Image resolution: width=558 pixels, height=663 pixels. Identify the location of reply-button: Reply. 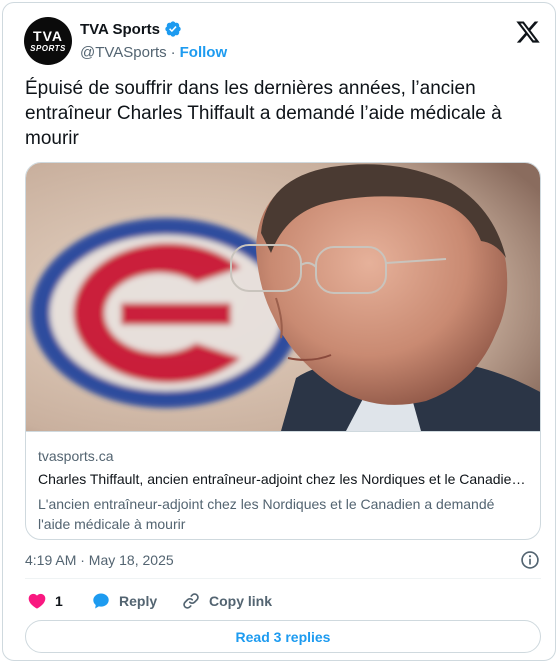
(124, 601).